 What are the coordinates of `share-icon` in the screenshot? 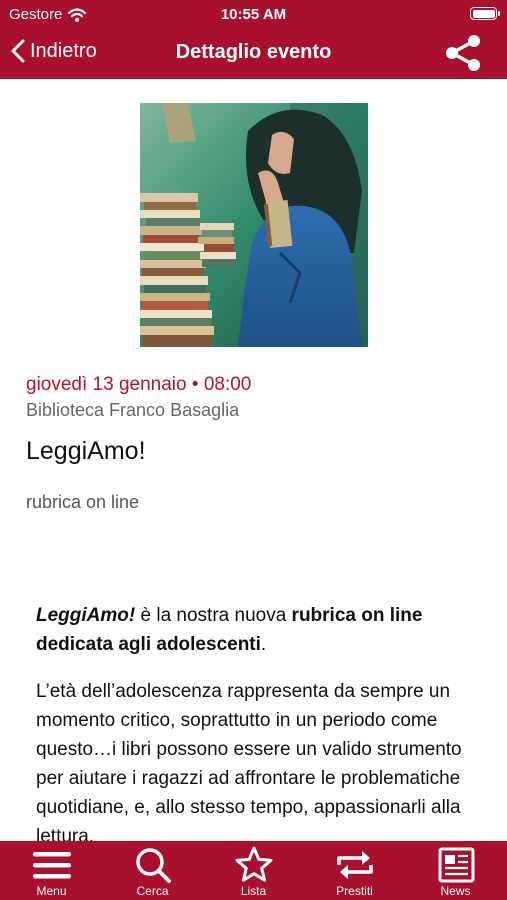 It's located at (463, 53).